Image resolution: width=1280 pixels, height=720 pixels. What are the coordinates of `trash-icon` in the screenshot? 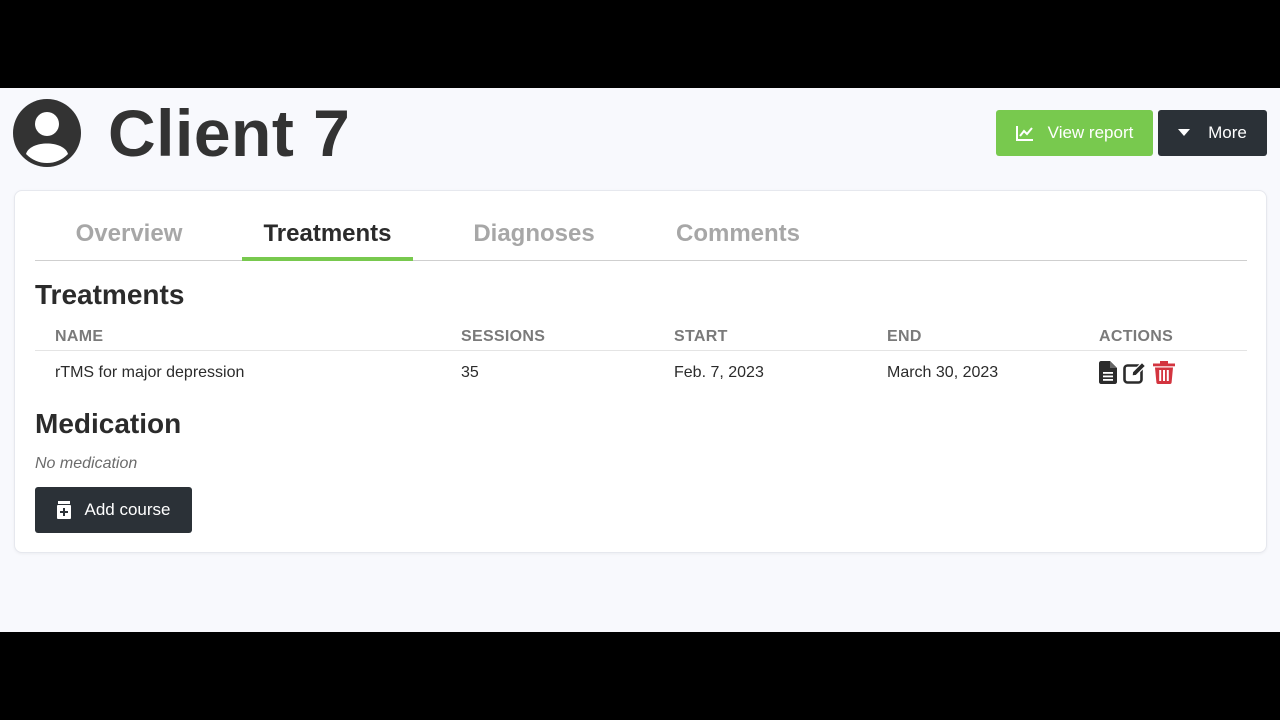 It's located at (1164, 372).